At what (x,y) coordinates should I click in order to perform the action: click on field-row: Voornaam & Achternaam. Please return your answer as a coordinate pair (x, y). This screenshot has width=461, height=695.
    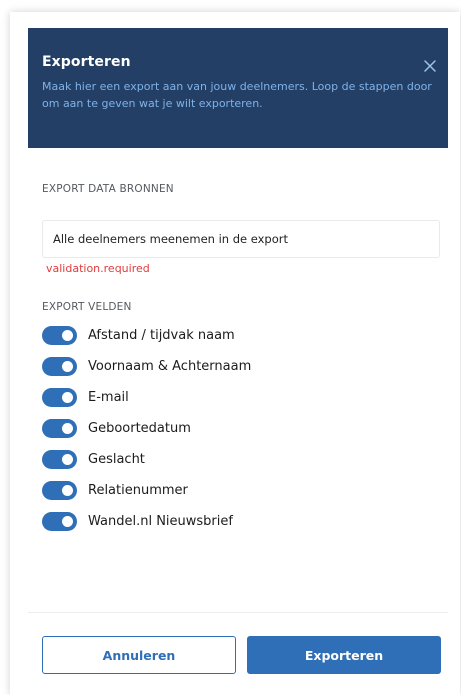
    Looking at the image, I should click on (146, 366).